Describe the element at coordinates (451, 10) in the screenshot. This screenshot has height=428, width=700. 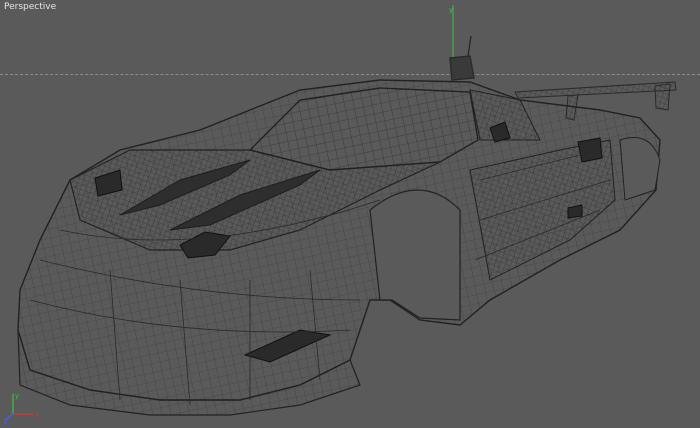
I see `object-axis-y-label: y` at that location.